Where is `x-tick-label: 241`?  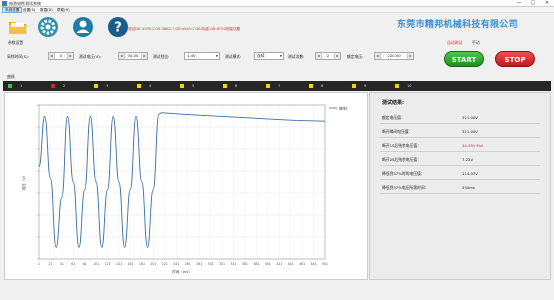 x-tick-label: 241 is located at coordinates (176, 264).